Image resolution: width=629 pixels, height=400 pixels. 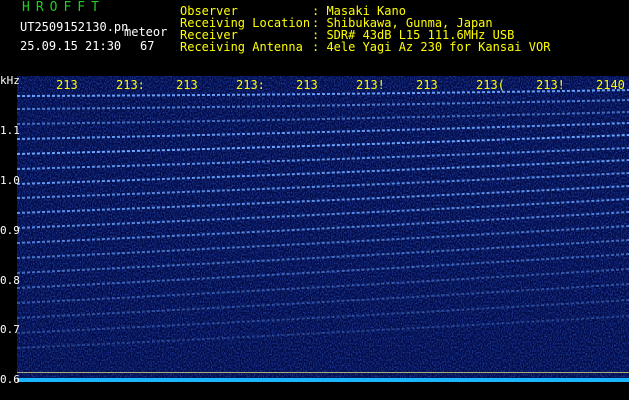 I want to click on filename-label: UT2509152130.pn, so click(x=74, y=27).